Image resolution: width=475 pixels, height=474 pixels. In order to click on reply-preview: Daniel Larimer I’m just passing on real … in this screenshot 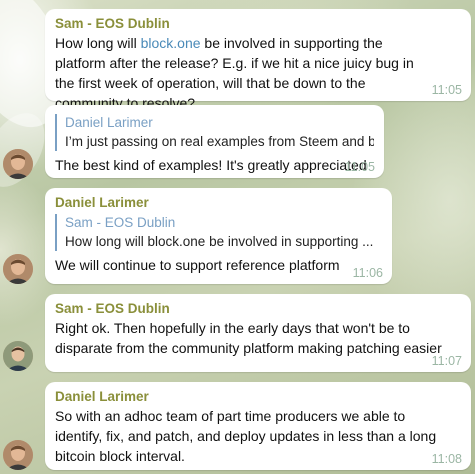, I will do `click(214, 132)`.